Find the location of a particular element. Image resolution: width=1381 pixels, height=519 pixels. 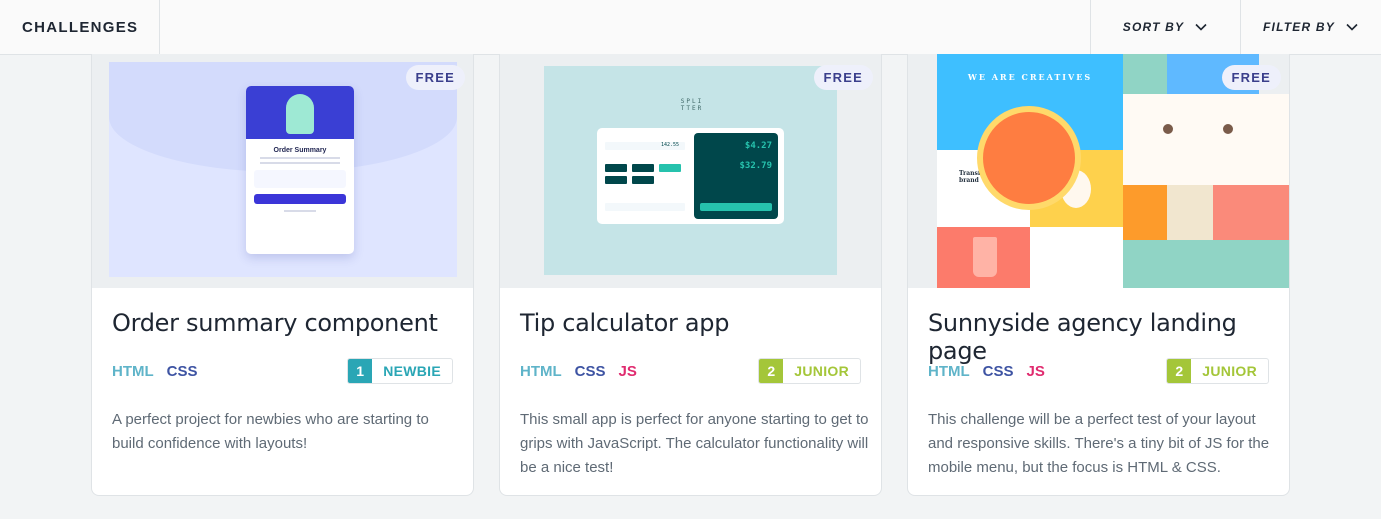

challenge-preview-image: Order Summary FREE is located at coordinates (282, 171).